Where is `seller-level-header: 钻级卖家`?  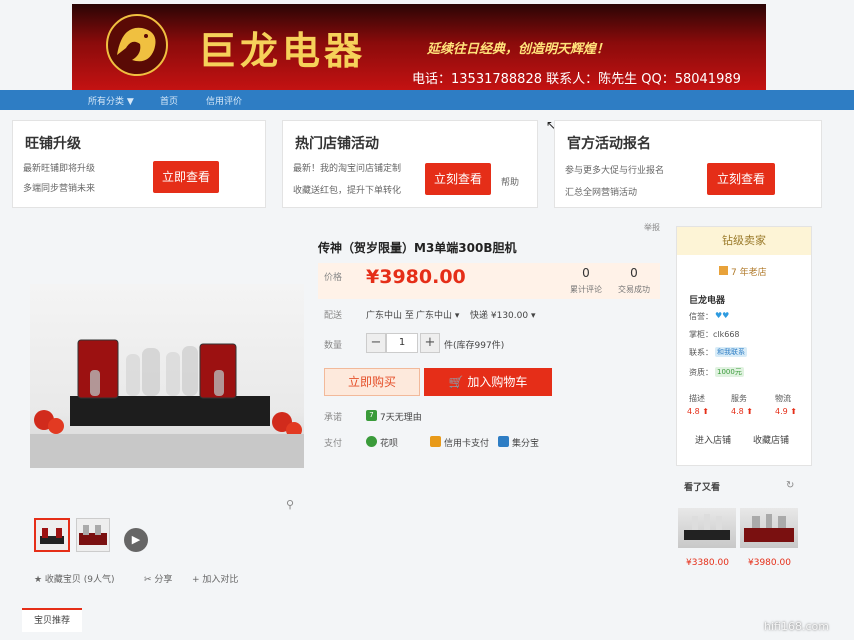 seller-level-header: 钻级卖家 is located at coordinates (744, 241).